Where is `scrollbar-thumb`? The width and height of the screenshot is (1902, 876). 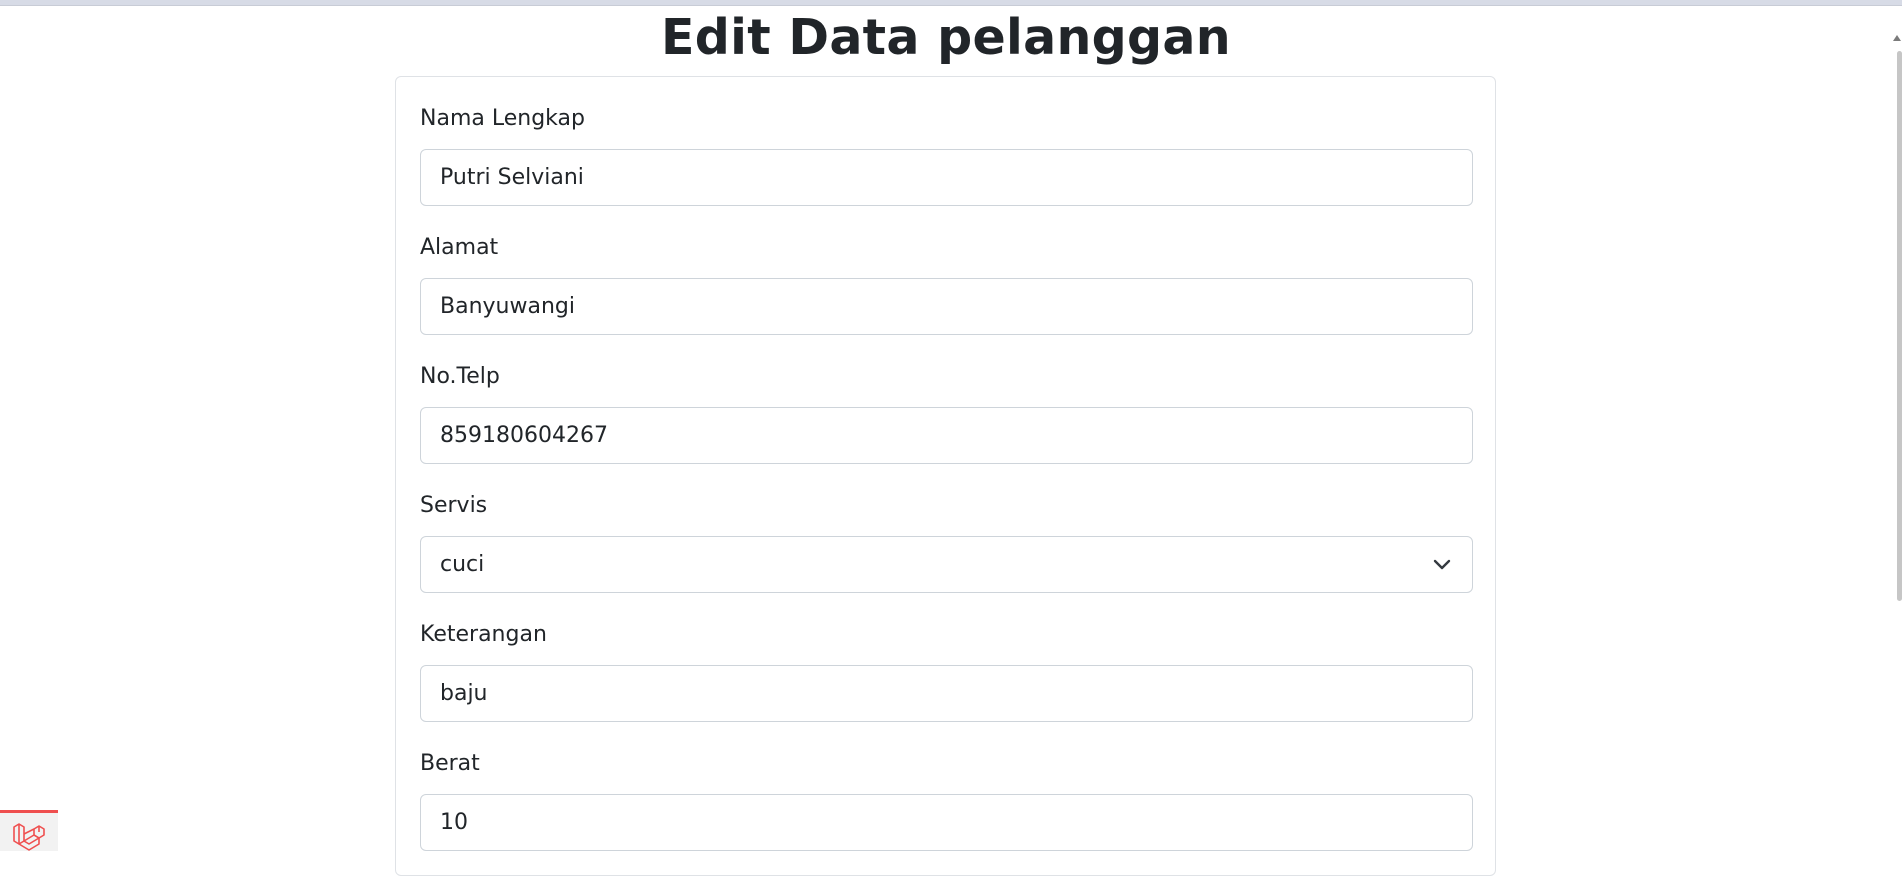
scrollbar-thumb is located at coordinates (1899, 326).